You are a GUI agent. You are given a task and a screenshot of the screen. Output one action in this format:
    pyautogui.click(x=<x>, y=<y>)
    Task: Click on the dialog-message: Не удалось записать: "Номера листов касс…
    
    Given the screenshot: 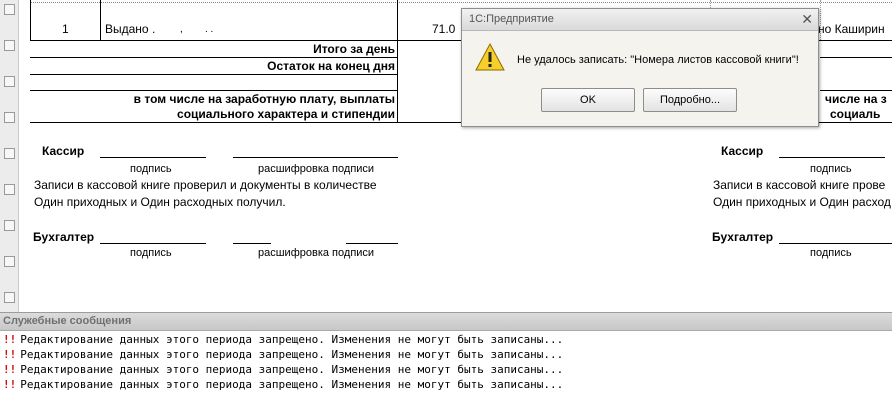 What is the action you would take?
    pyautogui.click(x=658, y=60)
    